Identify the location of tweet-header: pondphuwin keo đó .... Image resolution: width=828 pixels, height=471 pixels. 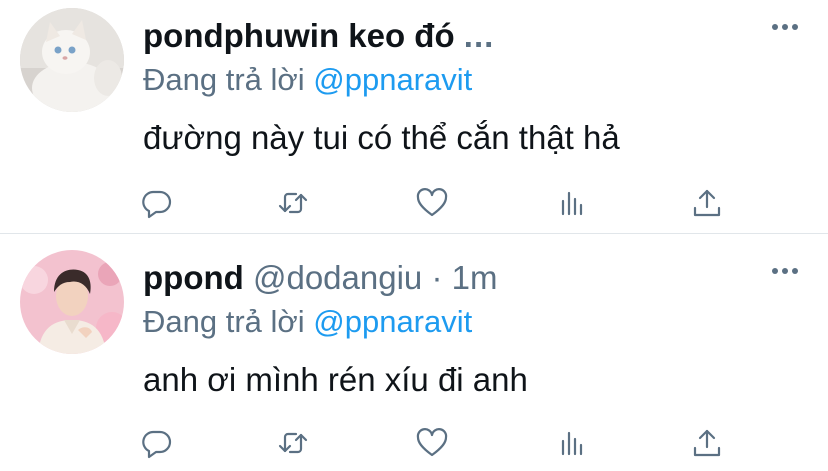
(318, 36).